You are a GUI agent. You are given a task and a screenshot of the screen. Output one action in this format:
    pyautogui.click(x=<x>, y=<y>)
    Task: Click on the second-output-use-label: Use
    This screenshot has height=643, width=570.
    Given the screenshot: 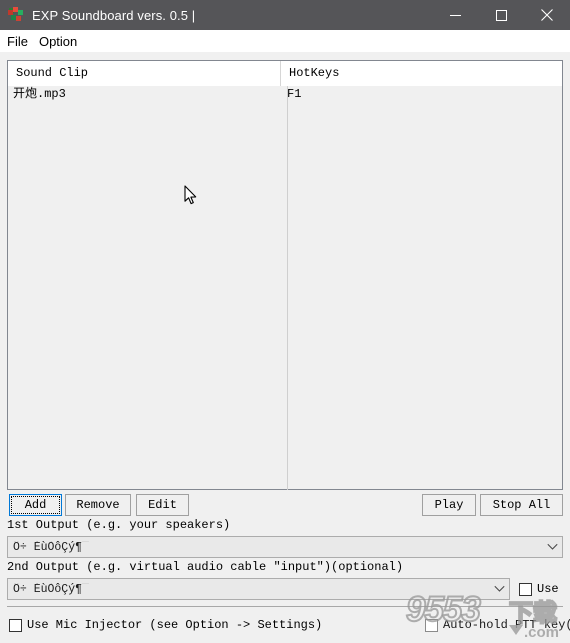 What is the action you would take?
    pyautogui.click(x=548, y=589)
    